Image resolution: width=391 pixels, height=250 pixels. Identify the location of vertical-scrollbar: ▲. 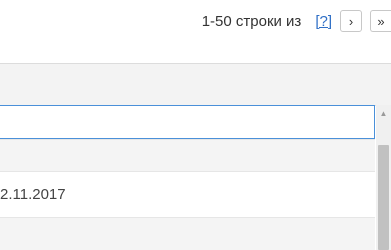
(383, 177).